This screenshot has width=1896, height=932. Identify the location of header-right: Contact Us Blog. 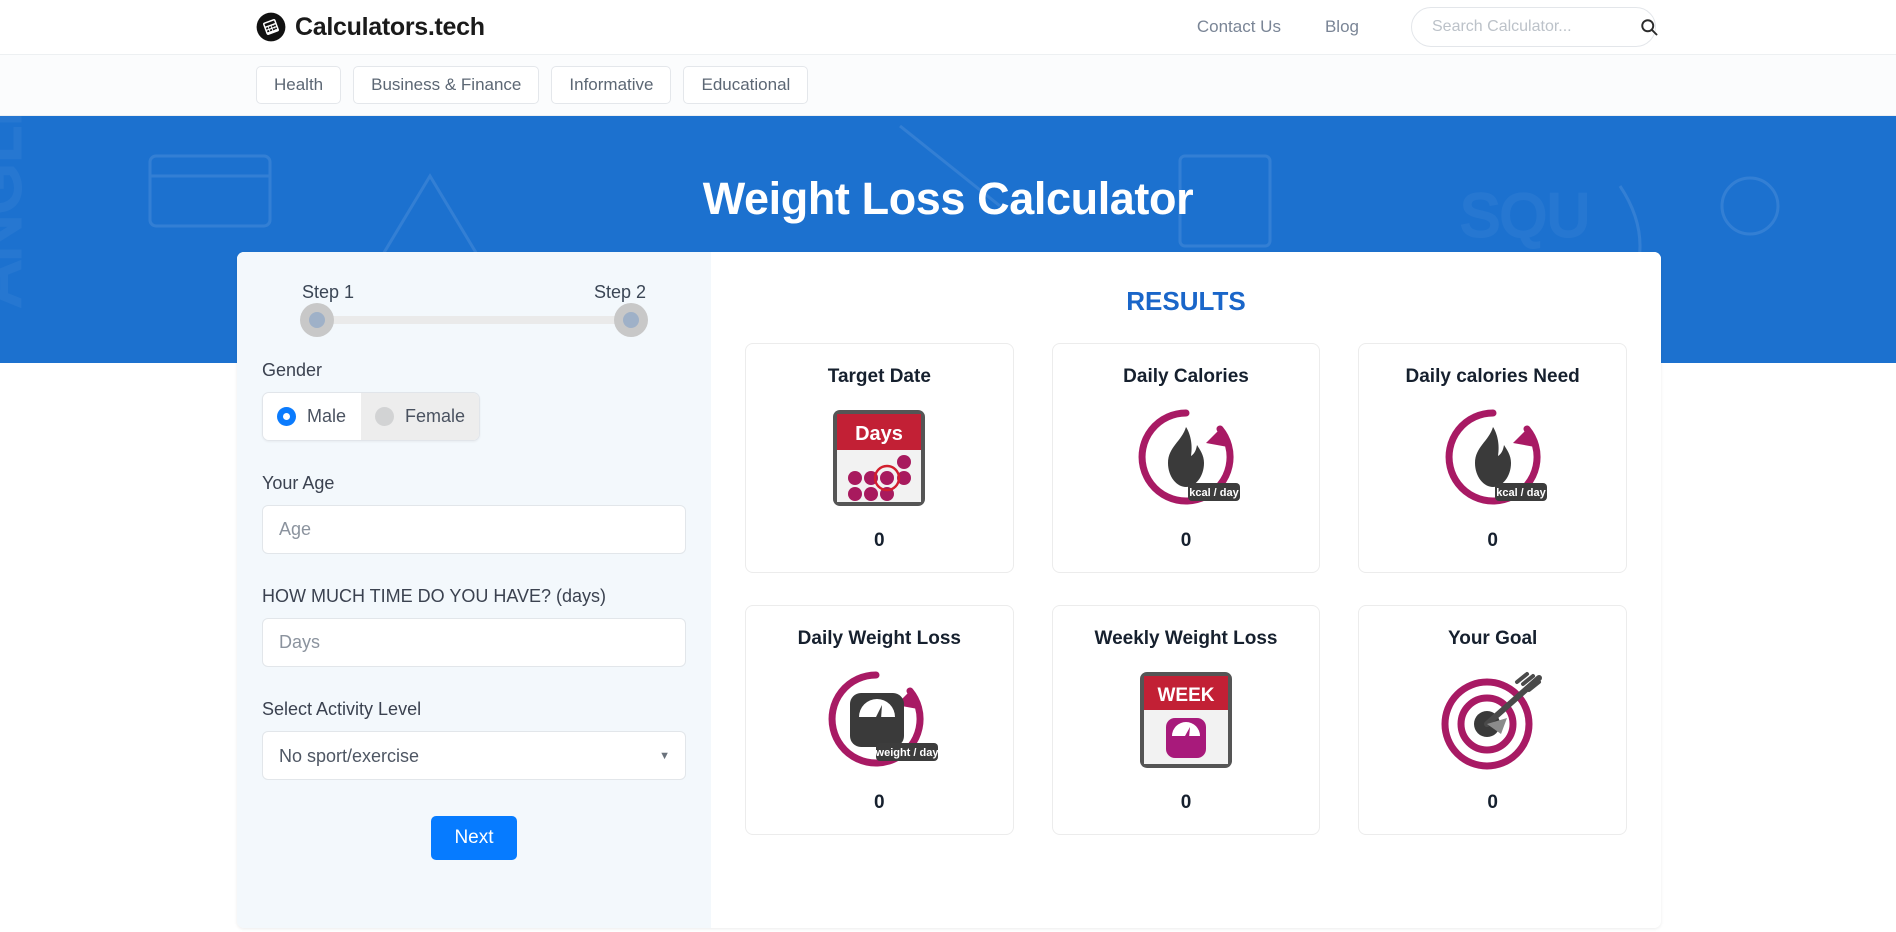
(1417, 27).